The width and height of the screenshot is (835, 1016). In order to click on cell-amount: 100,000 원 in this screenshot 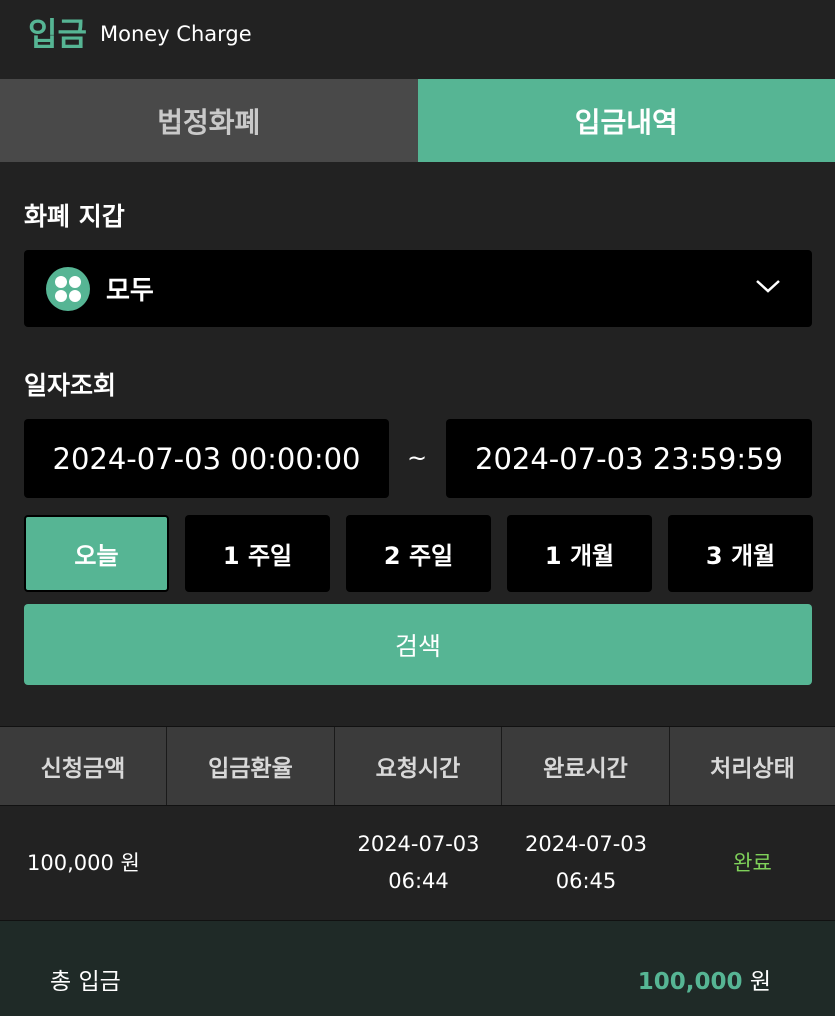, I will do `click(83, 862)`.